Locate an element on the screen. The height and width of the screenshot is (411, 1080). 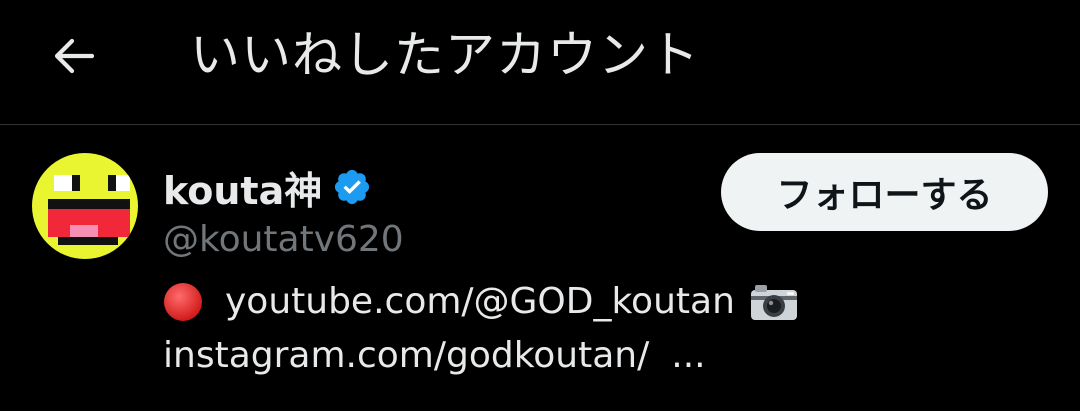
follow-button: フォローする is located at coordinates (884, 192).